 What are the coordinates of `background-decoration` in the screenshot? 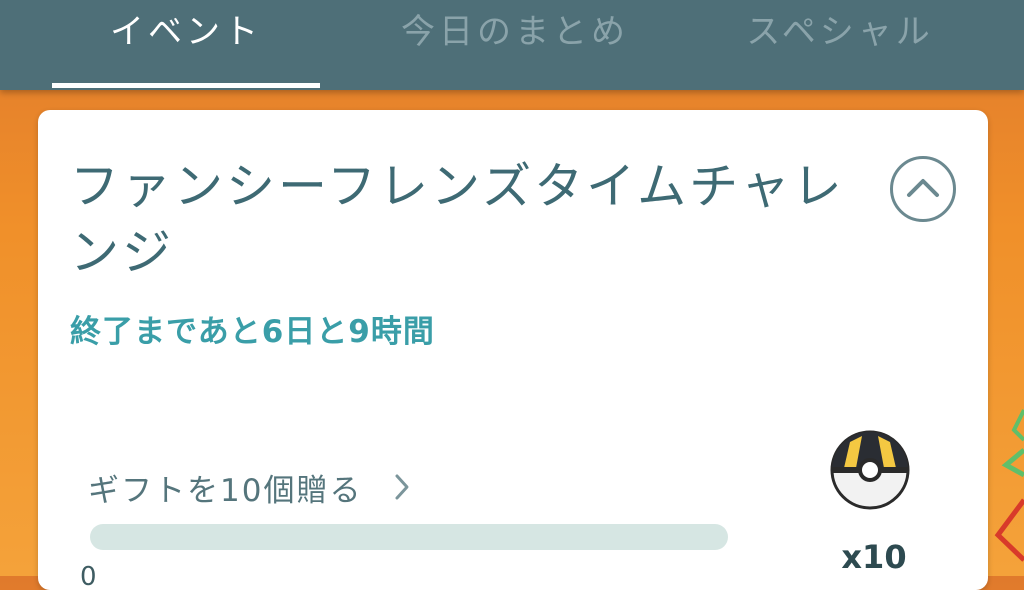 It's located at (1009, 485).